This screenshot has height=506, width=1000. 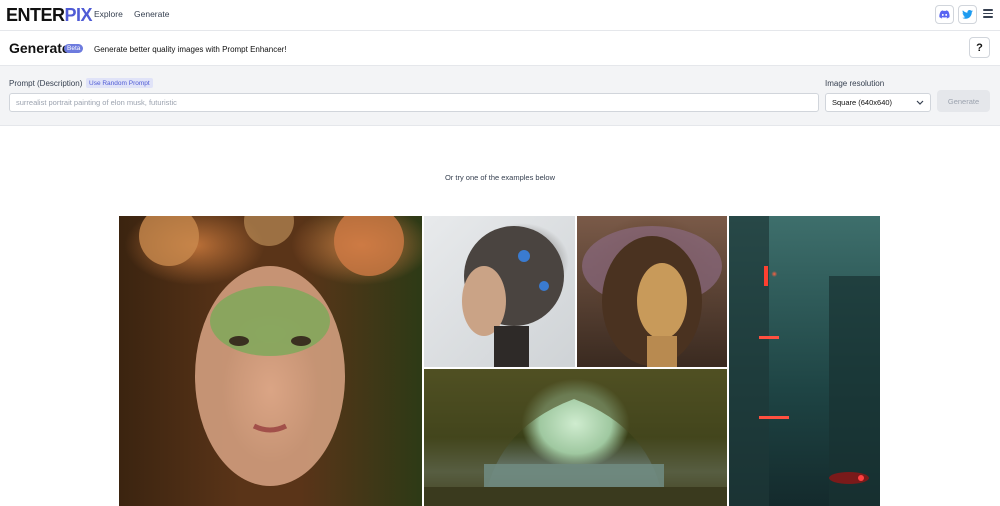 What do you see at coordinates (855, 83) in the screenshot?
I see `resolution-label: Image resolution` at bounding box center [855, 83].